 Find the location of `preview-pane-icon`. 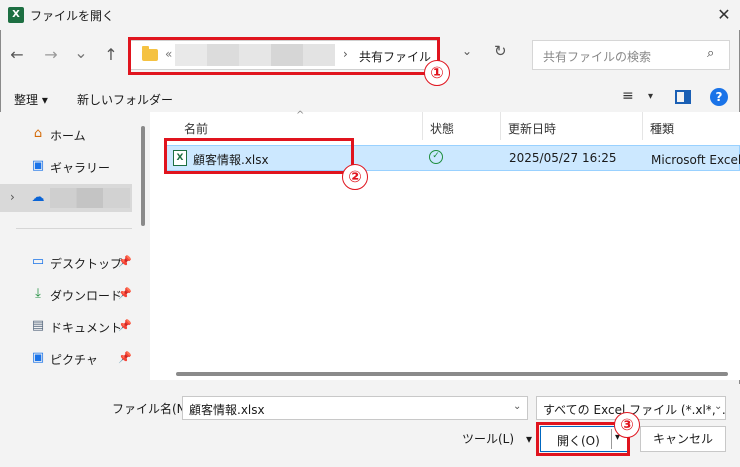

preview-pane-icon is located at coordinates (683, 97).